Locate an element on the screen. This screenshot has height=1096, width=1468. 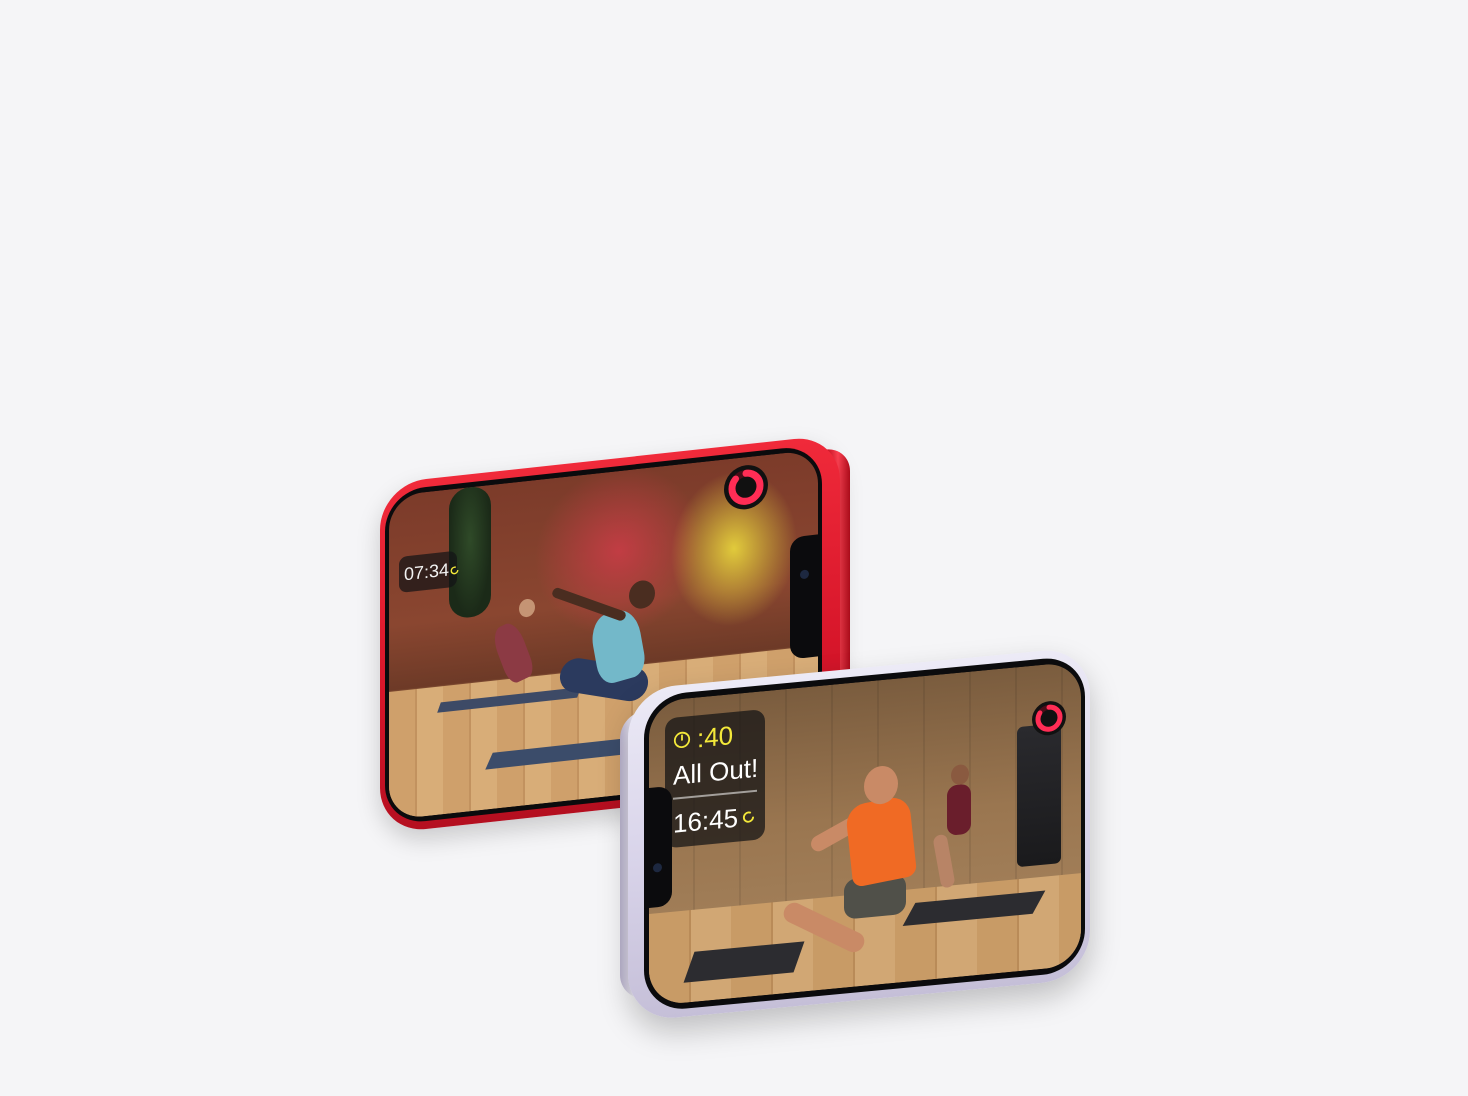
trainer-leg is located at coordinates (944, 861).